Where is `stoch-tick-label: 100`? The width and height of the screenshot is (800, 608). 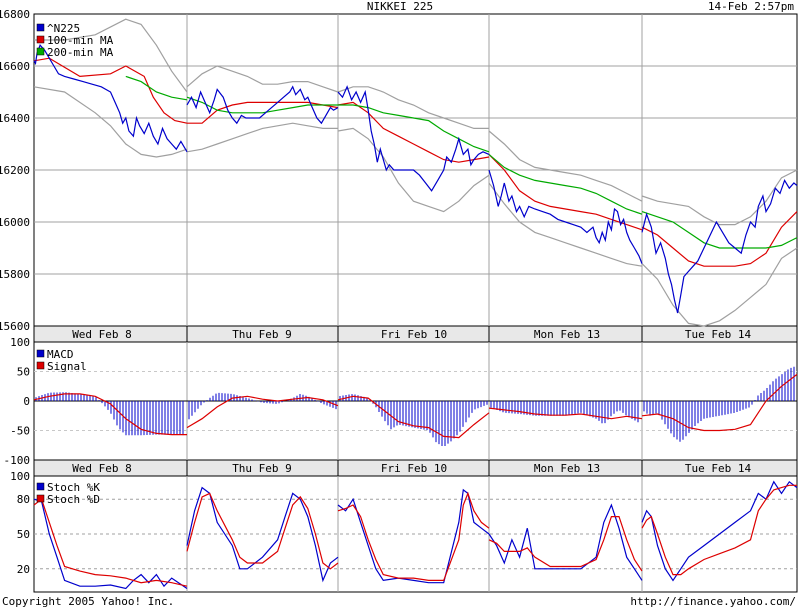 stoch-tick-label: 100 is located at coordinates (20, 476).